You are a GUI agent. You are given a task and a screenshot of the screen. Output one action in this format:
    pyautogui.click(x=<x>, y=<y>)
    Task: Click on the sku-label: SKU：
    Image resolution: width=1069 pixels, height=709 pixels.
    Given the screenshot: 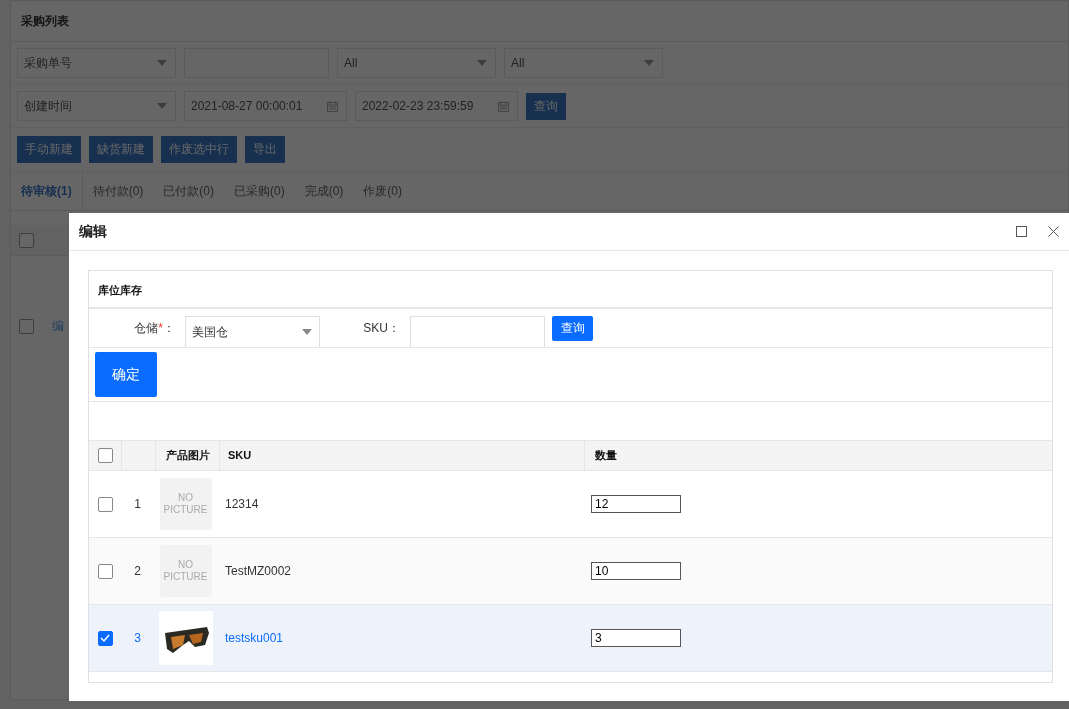 What is the action you would take?
    pyautogui.click(x=381, y=328)
    